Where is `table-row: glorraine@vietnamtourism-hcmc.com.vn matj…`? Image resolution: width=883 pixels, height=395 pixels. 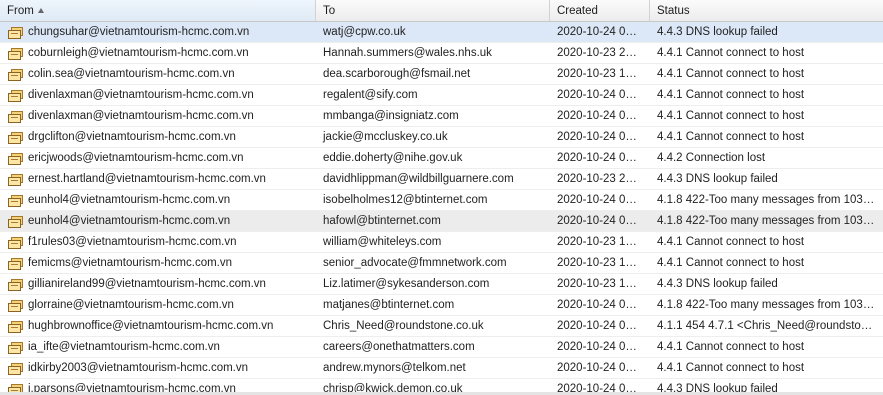
table-row: glorraine@vietnamtourism-hcmc.com.vn matj… is located at coordinates (441, 305).